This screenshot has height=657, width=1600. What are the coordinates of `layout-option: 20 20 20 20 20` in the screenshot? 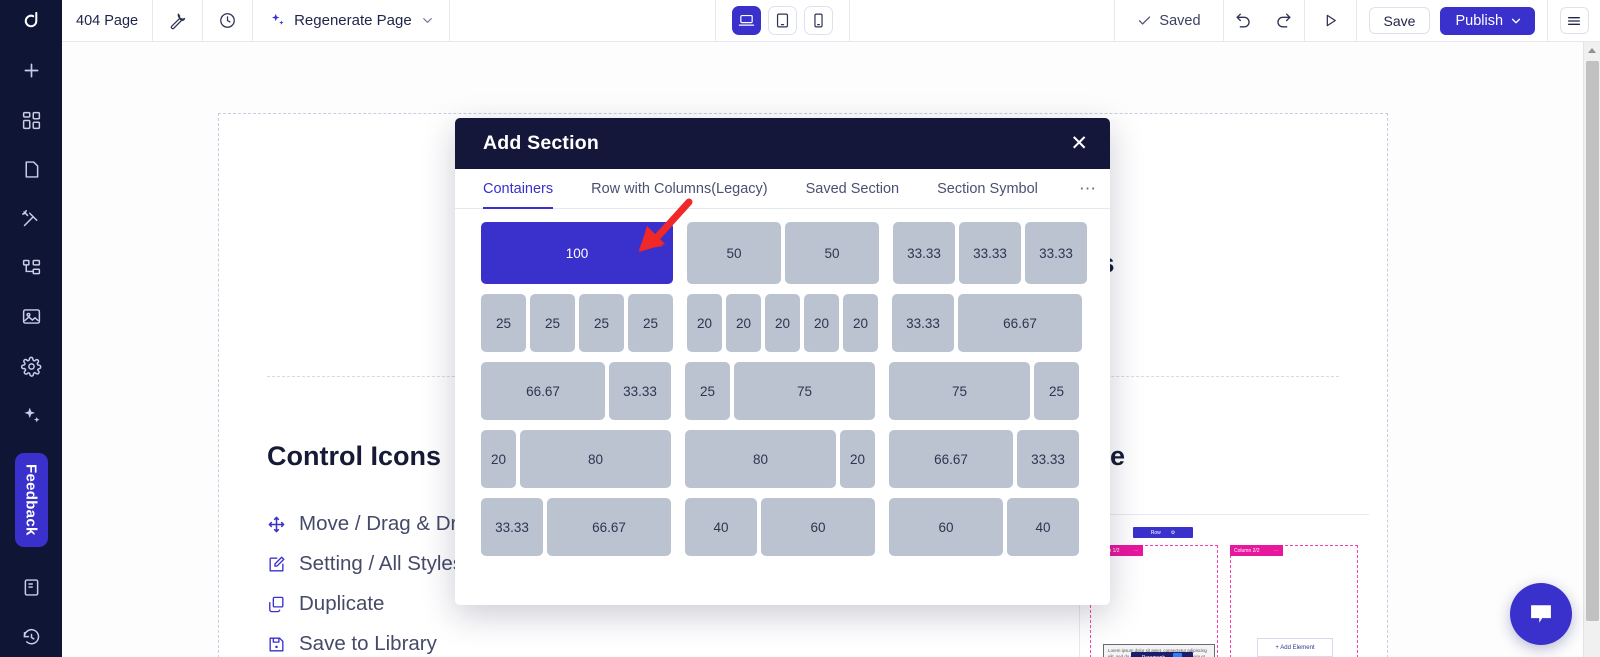 It's located at (782, 323).